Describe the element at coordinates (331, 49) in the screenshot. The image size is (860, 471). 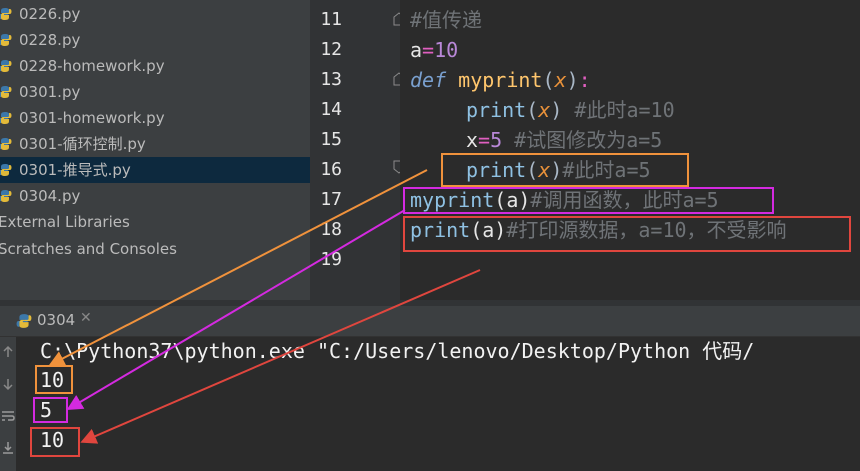
I see `line-number: 12` at that location.